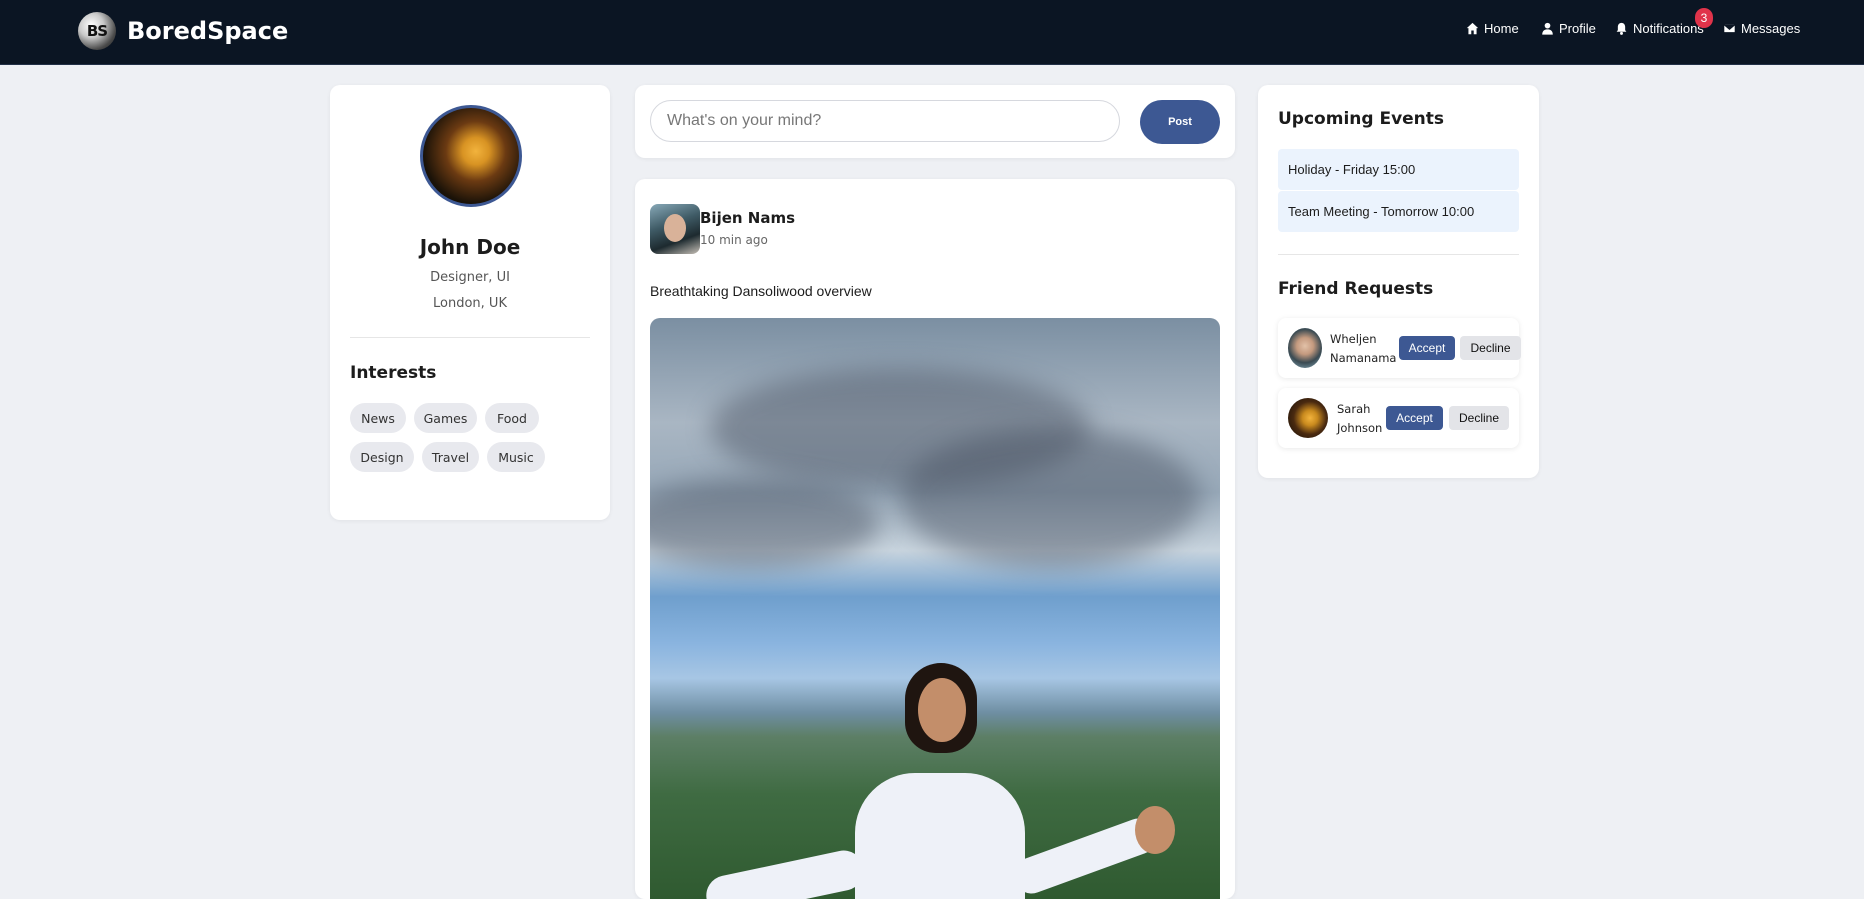 This screenshot has width=1864, height=899. Describe the element at coordinates (1668, 28) in the screenshot. I see `nav-notifications-label: Notifications` at that location.